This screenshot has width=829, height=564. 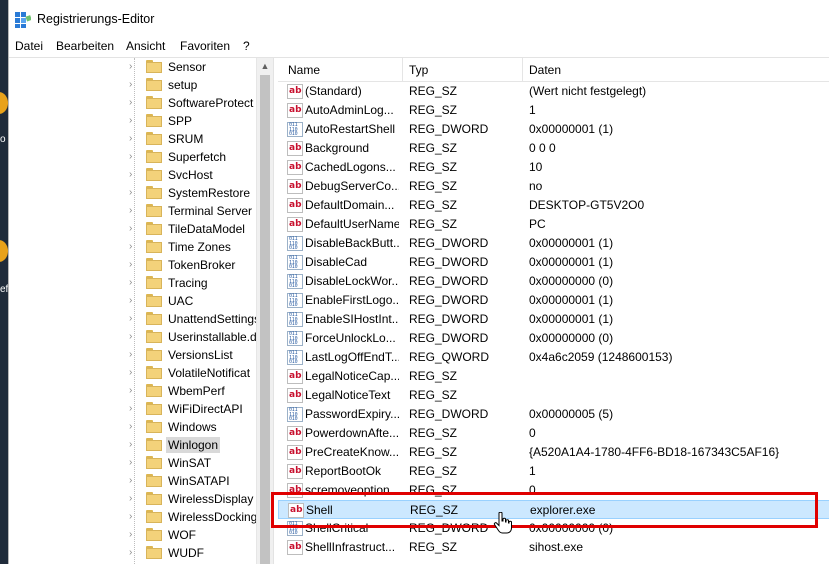 I want to click on tree-item: › Terminal Server, so click(x=132, y=211).